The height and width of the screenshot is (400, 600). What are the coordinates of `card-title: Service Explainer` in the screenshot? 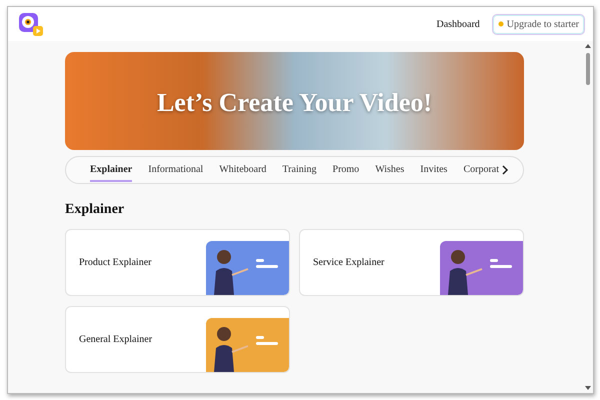 It's located at (348, 262).